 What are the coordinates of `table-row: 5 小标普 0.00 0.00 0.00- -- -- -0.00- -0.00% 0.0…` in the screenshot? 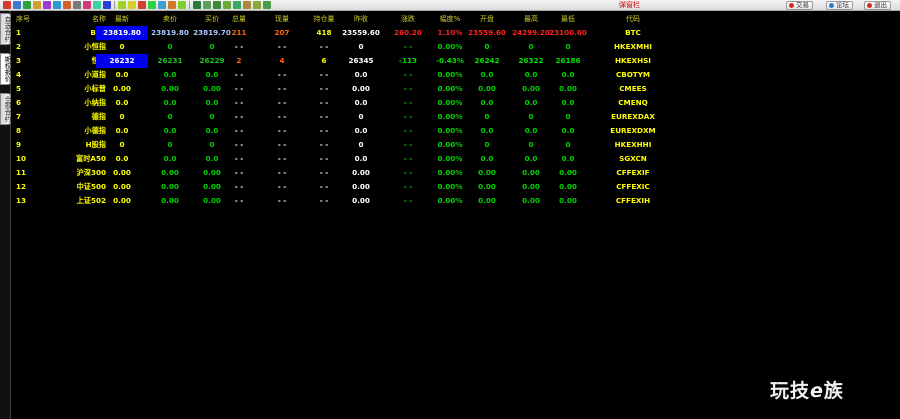 It's located at (456, 89).